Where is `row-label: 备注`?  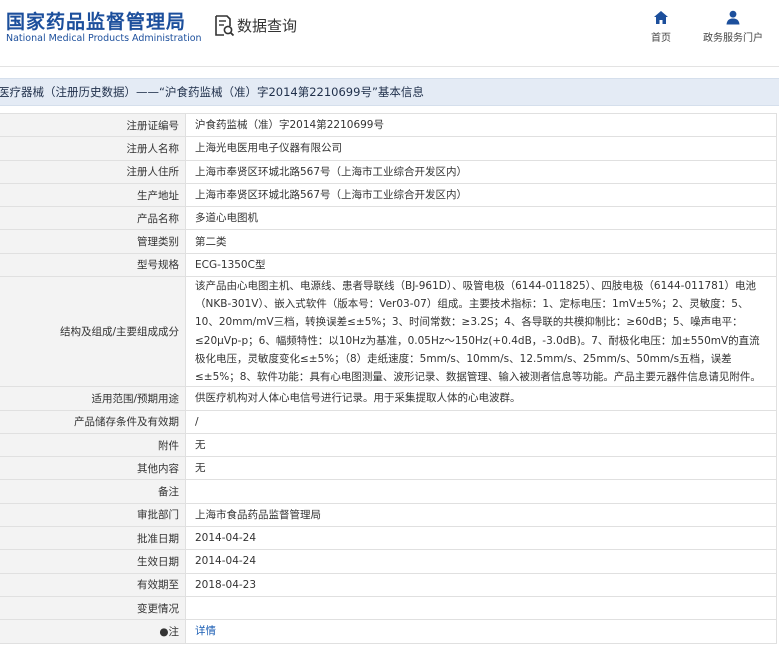
row-label: 备注 is located at coordinates (93, 491).